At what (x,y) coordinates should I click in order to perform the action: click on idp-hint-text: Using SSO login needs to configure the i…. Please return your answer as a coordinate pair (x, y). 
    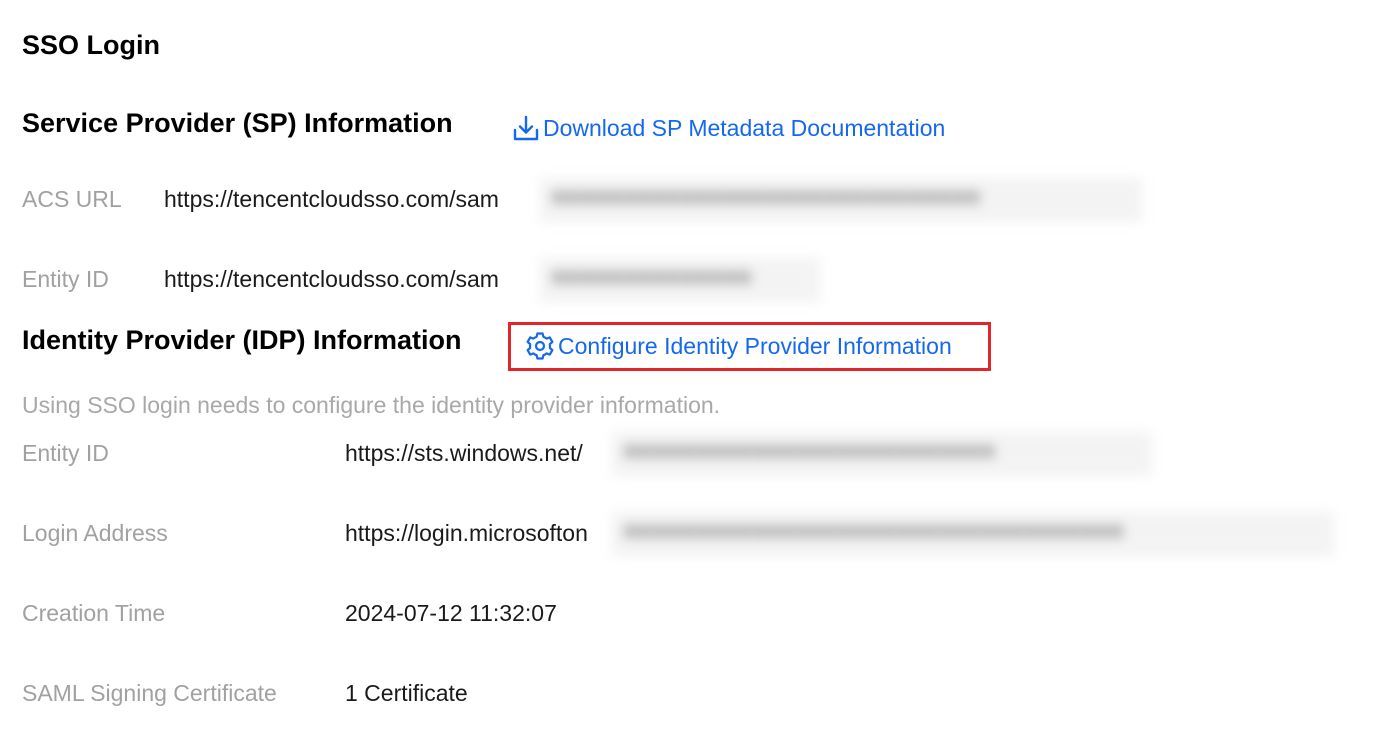
    Looking at the image, I should click on (371, 405).